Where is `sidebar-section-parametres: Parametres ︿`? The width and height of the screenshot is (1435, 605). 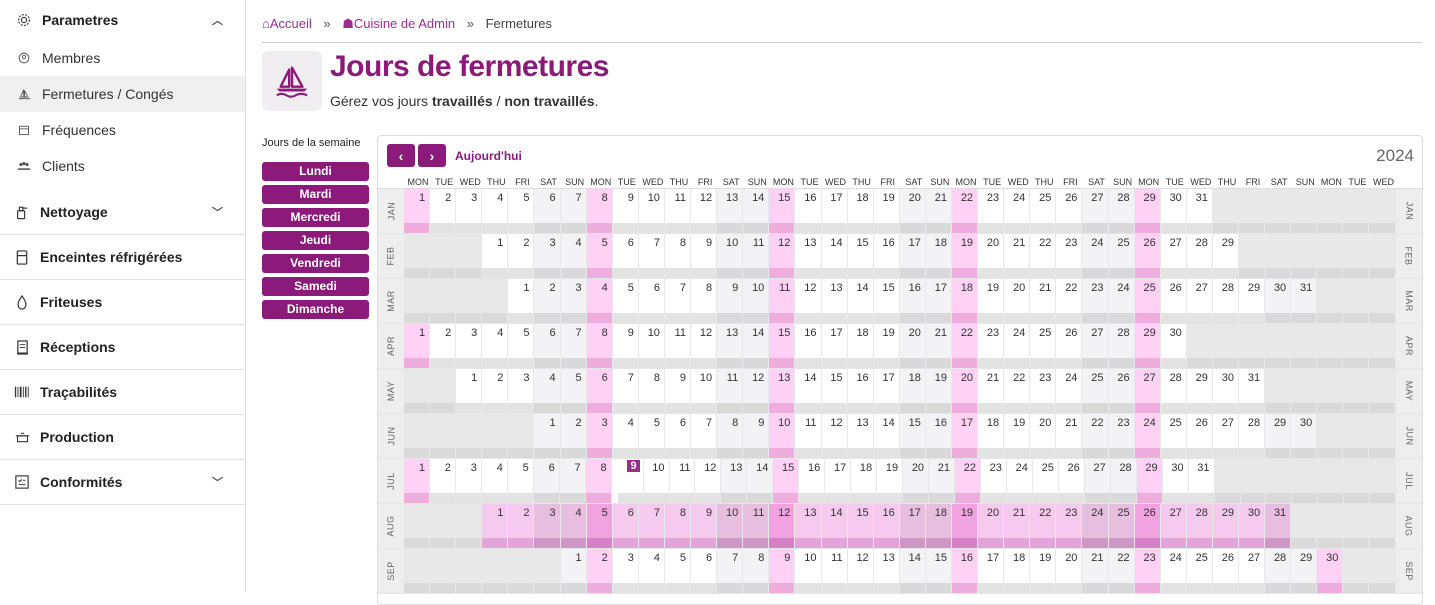 sidebar-section-parametres: Parametres ︿ is located at coordinates (122, 20).